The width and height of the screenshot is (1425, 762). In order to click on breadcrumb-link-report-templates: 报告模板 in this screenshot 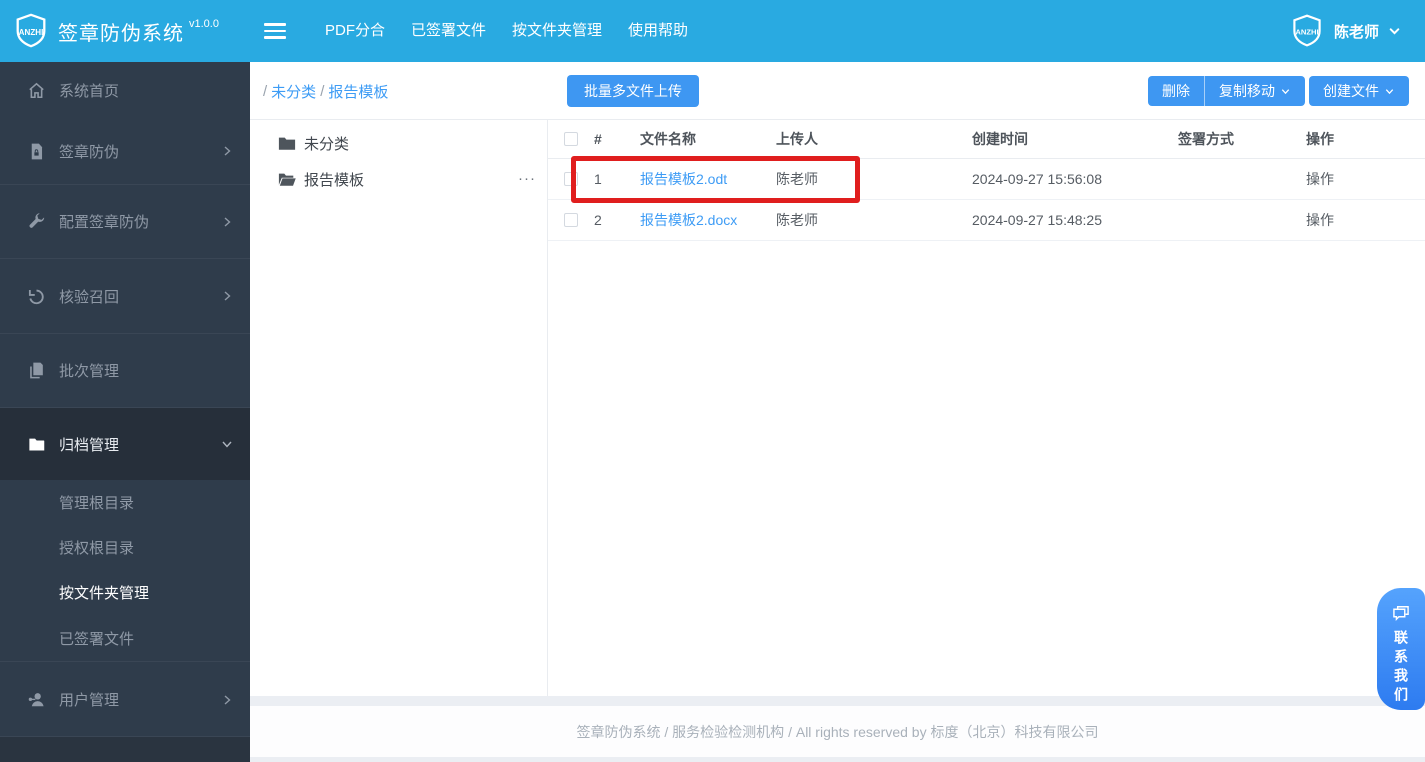, I will do `click(358, 91)`.